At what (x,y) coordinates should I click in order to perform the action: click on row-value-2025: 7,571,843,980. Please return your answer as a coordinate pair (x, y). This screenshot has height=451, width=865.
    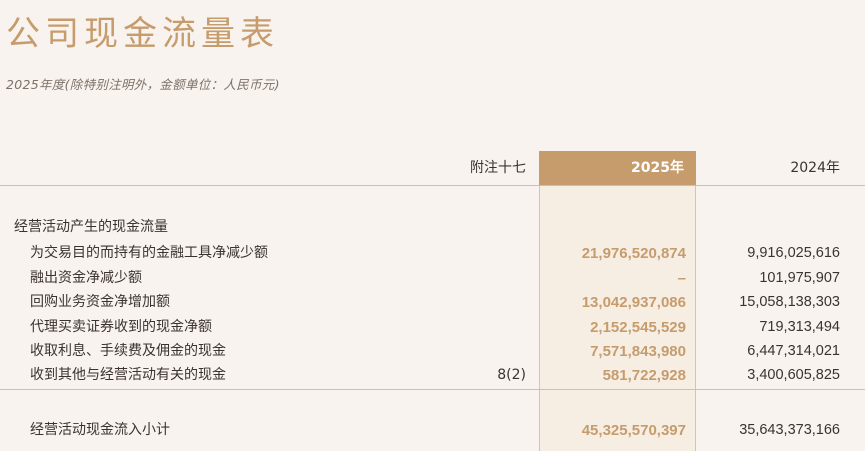
    Looking at the image, I should click on (638, 351).